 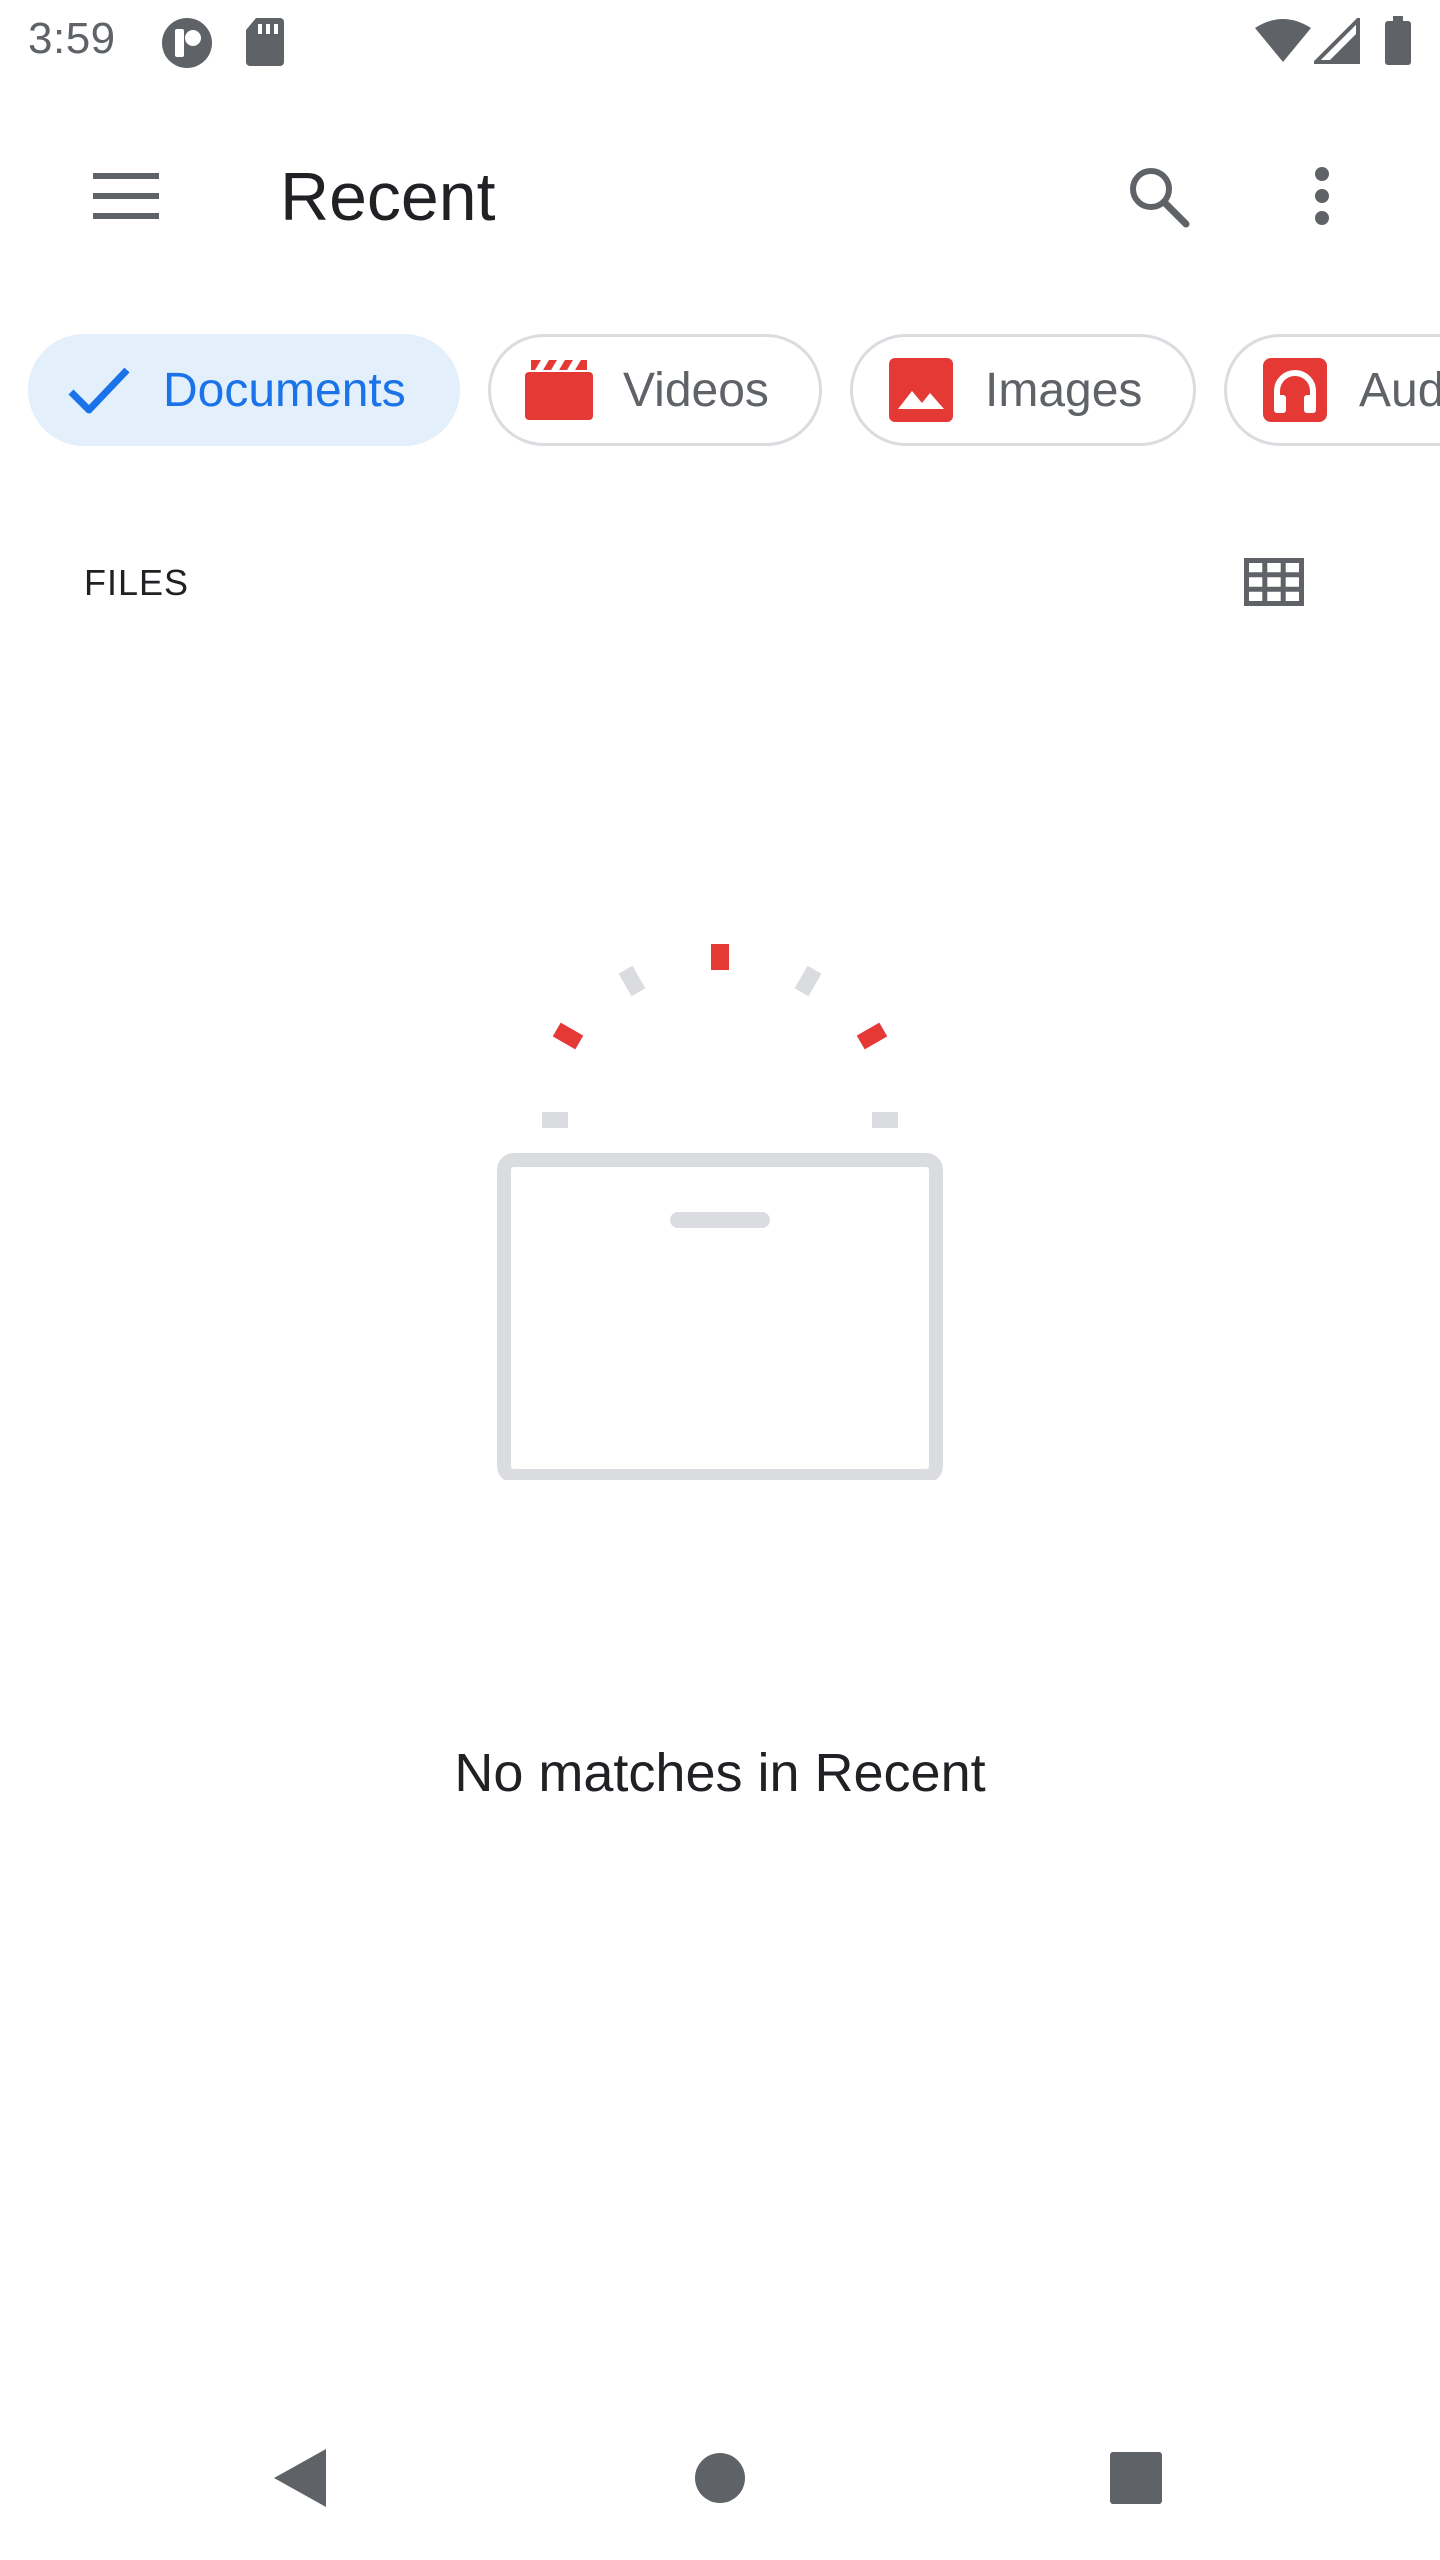 I want to click on signal-icon, so click(x=1337, y=41).